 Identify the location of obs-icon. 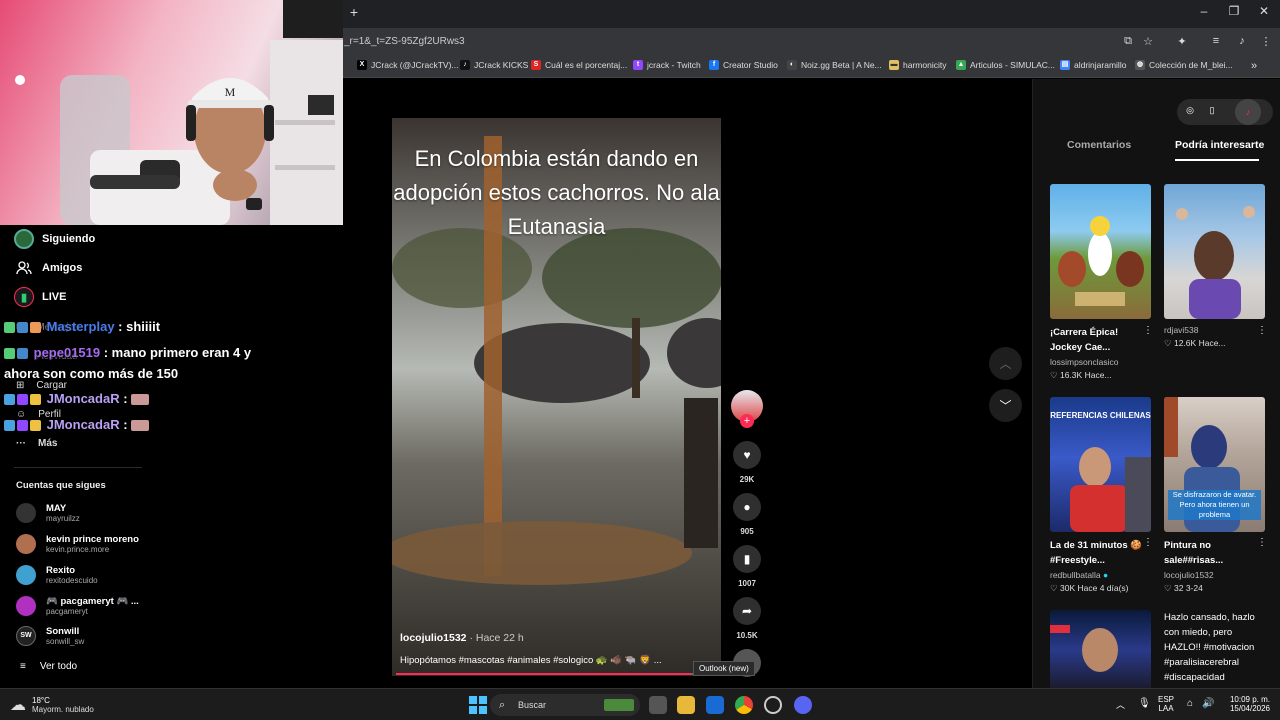
(773, 705).